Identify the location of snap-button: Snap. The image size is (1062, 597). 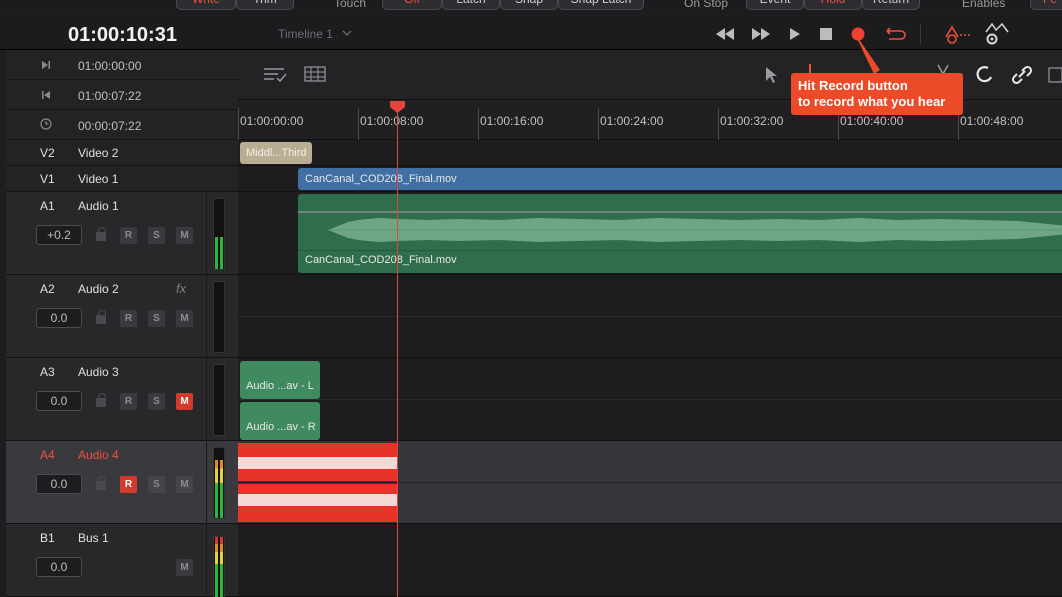
(529, 5).